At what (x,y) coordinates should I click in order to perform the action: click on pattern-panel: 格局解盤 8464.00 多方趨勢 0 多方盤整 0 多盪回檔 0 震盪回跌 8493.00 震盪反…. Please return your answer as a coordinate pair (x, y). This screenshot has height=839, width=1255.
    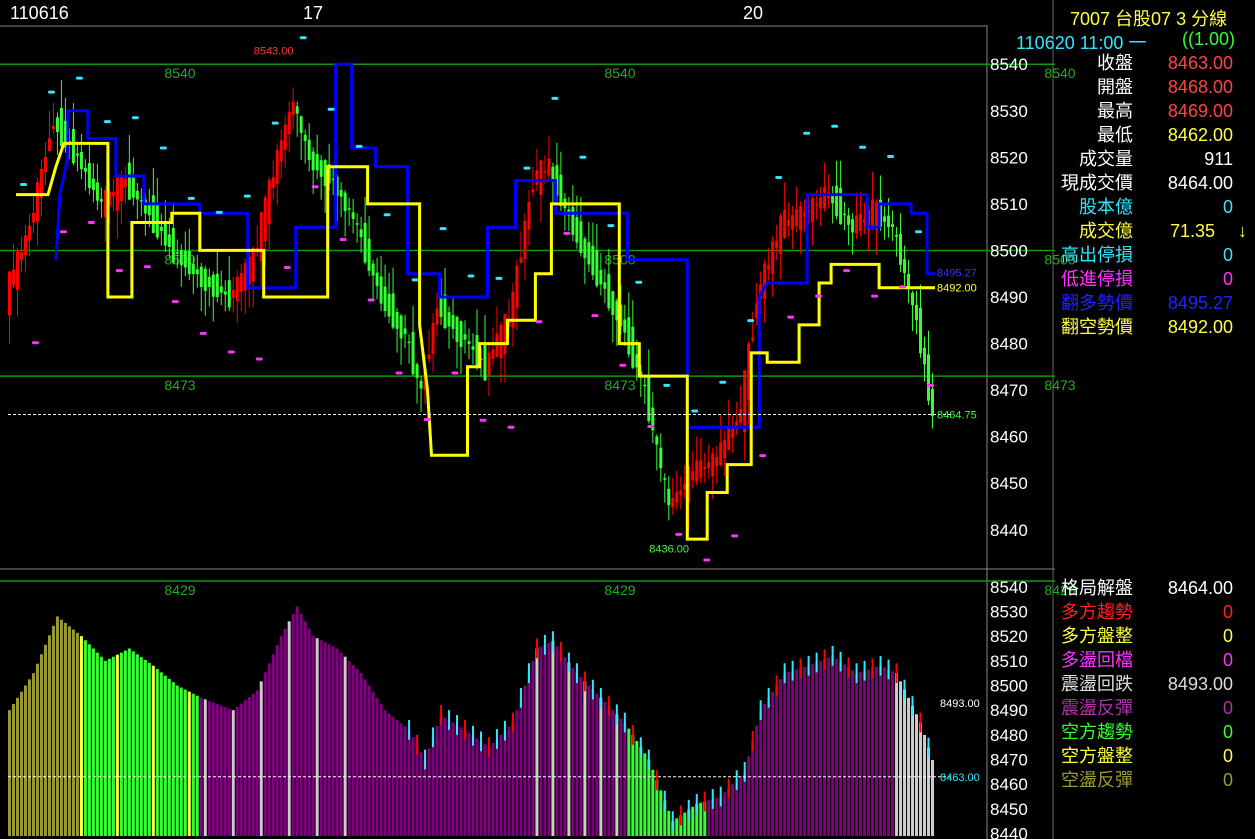
    Looking at the image, I should click on (1155, 696).